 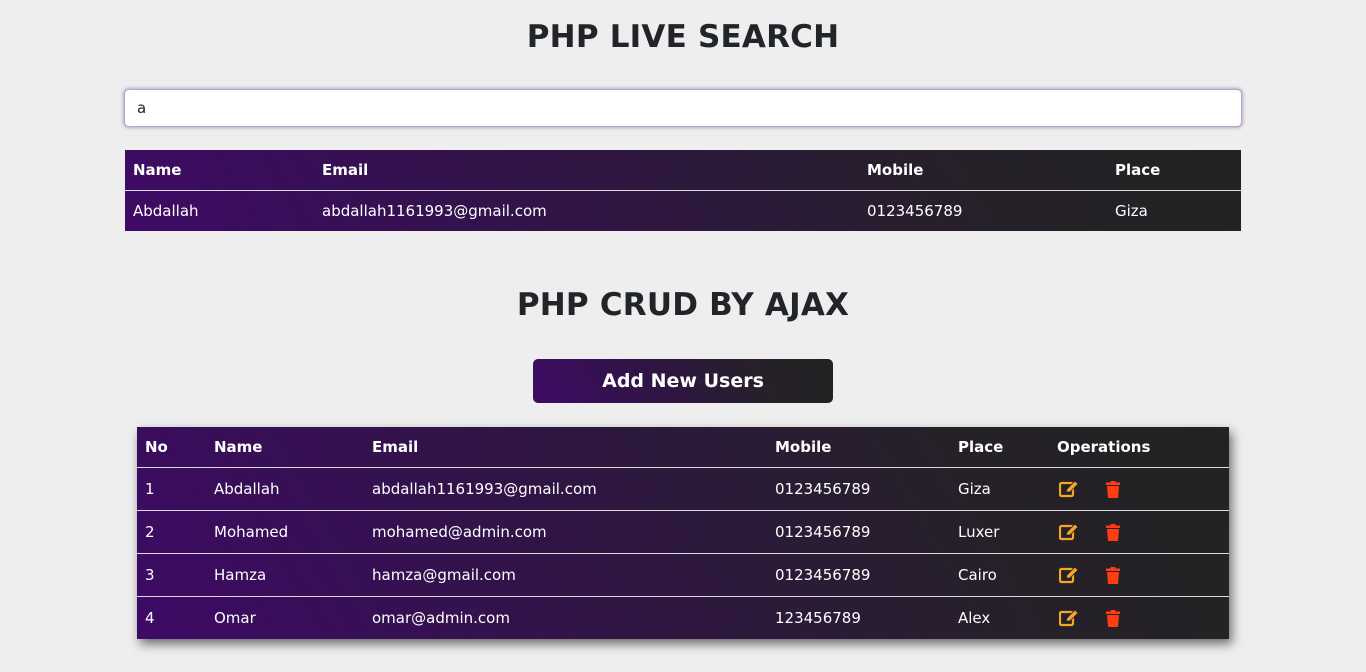 What do you see at coordinates (683, 447) in the screenshot?
I see `users-header-row: No Name Email Mobile Place Operations` at bounding box center [683, 447].